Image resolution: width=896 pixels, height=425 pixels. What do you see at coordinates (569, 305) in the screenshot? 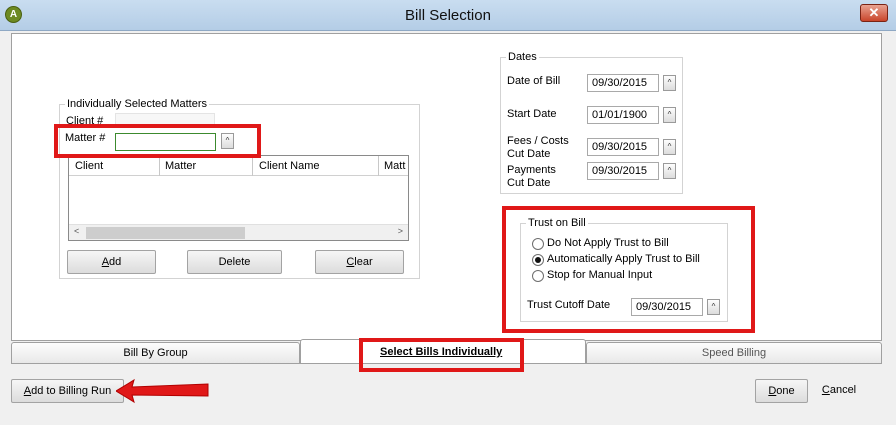
I see `trust-cutoff-label: Trust Cutoff Date` at bounding box center [569, 305].